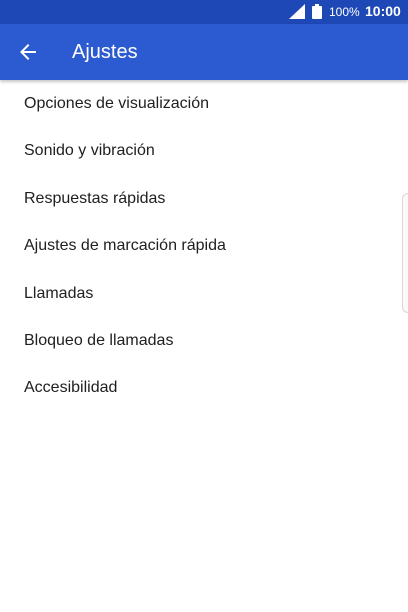 This screenshot has width=408, height=612. I want to click on settings-item-label: Accesibilidad, so click(71, 388).